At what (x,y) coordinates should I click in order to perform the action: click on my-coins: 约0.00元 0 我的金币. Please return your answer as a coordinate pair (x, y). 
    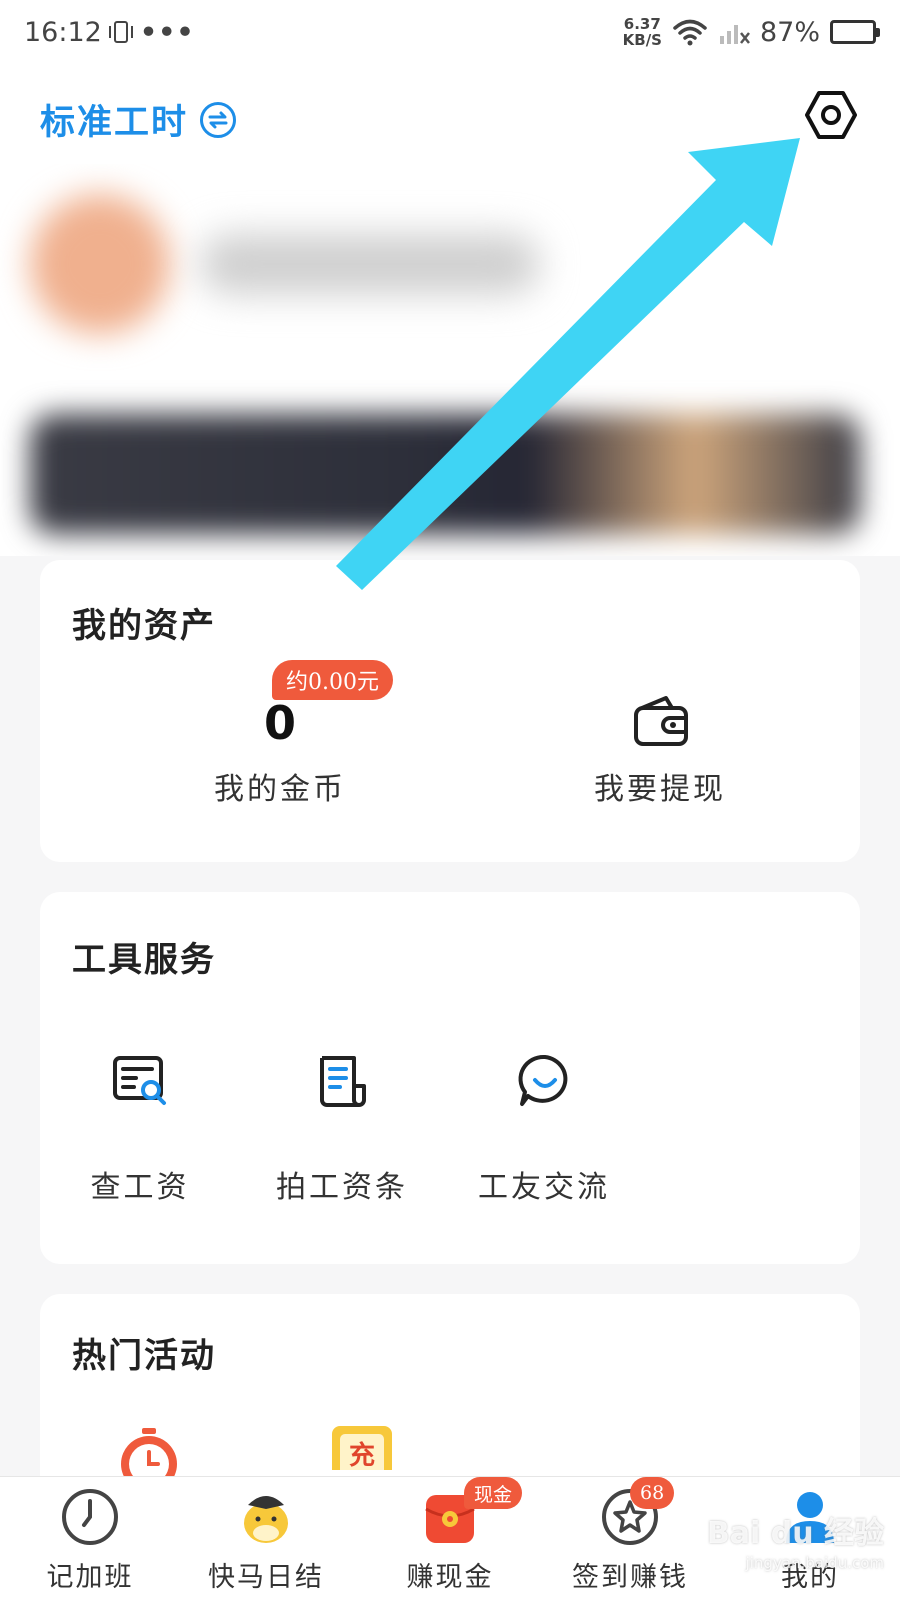
    Looking at the image, I should click on (280, 740).